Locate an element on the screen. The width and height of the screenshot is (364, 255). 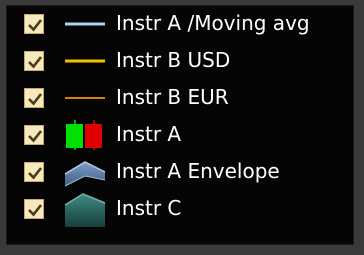
legend-item-instr-b-usd: Instr B USD is located at coordinates (181, 61).